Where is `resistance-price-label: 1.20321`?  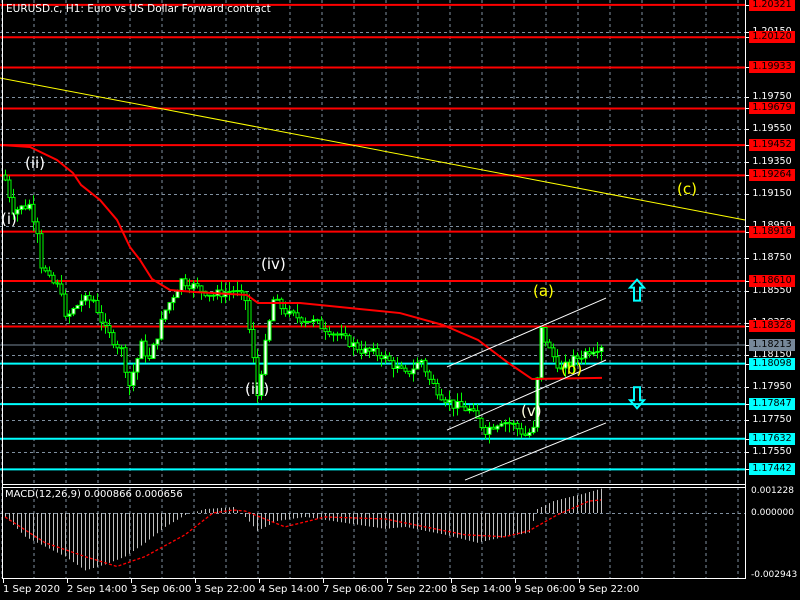 resistance-price-label: 1.20321 is located at coordinates (772, 5).